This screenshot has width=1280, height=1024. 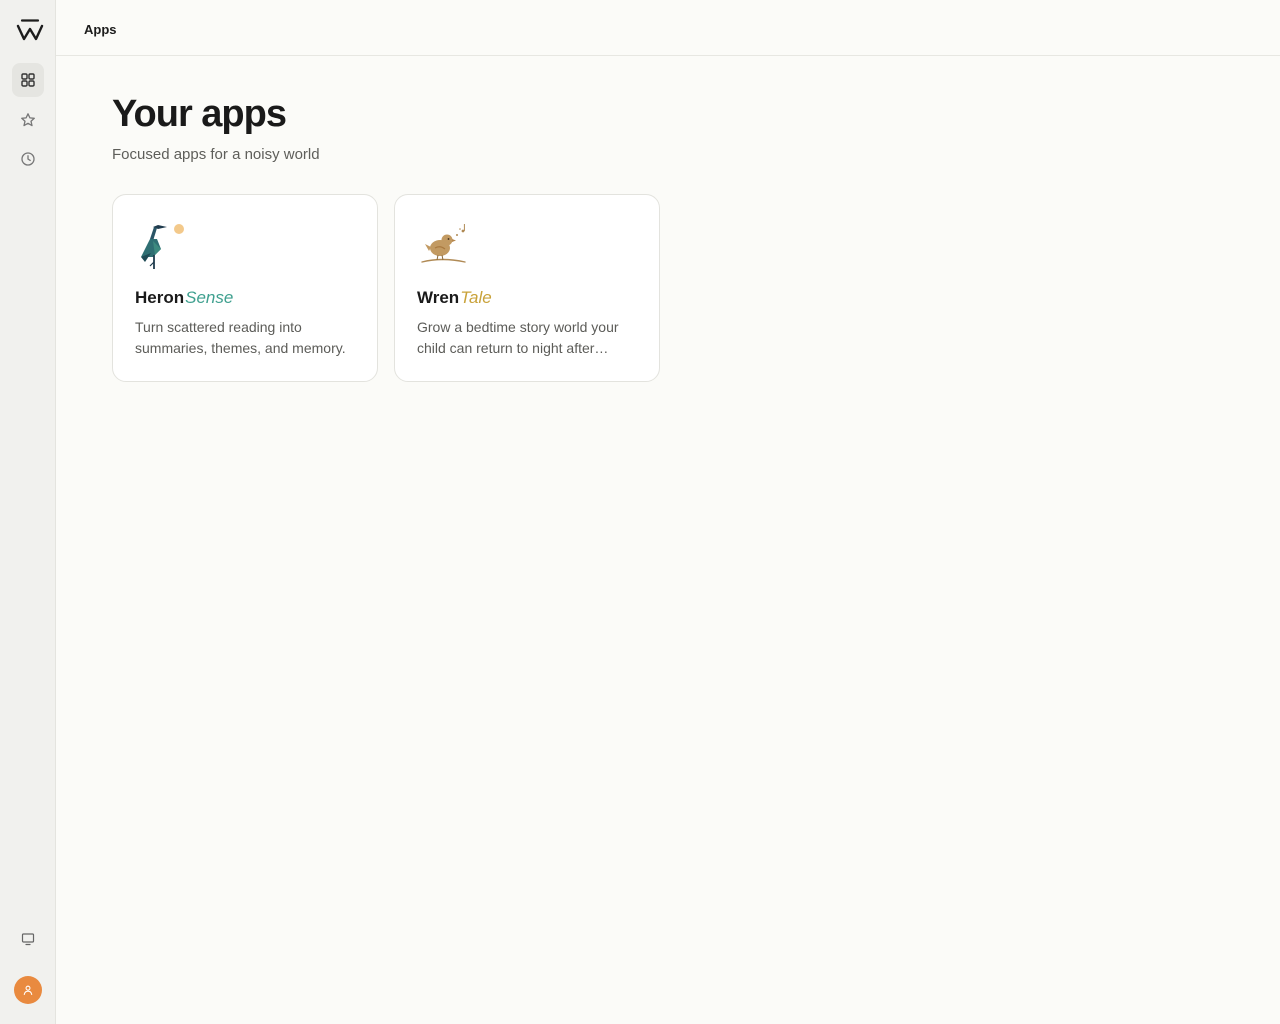 I want to click on top-bar: Apps, so click(x=668, y=28).